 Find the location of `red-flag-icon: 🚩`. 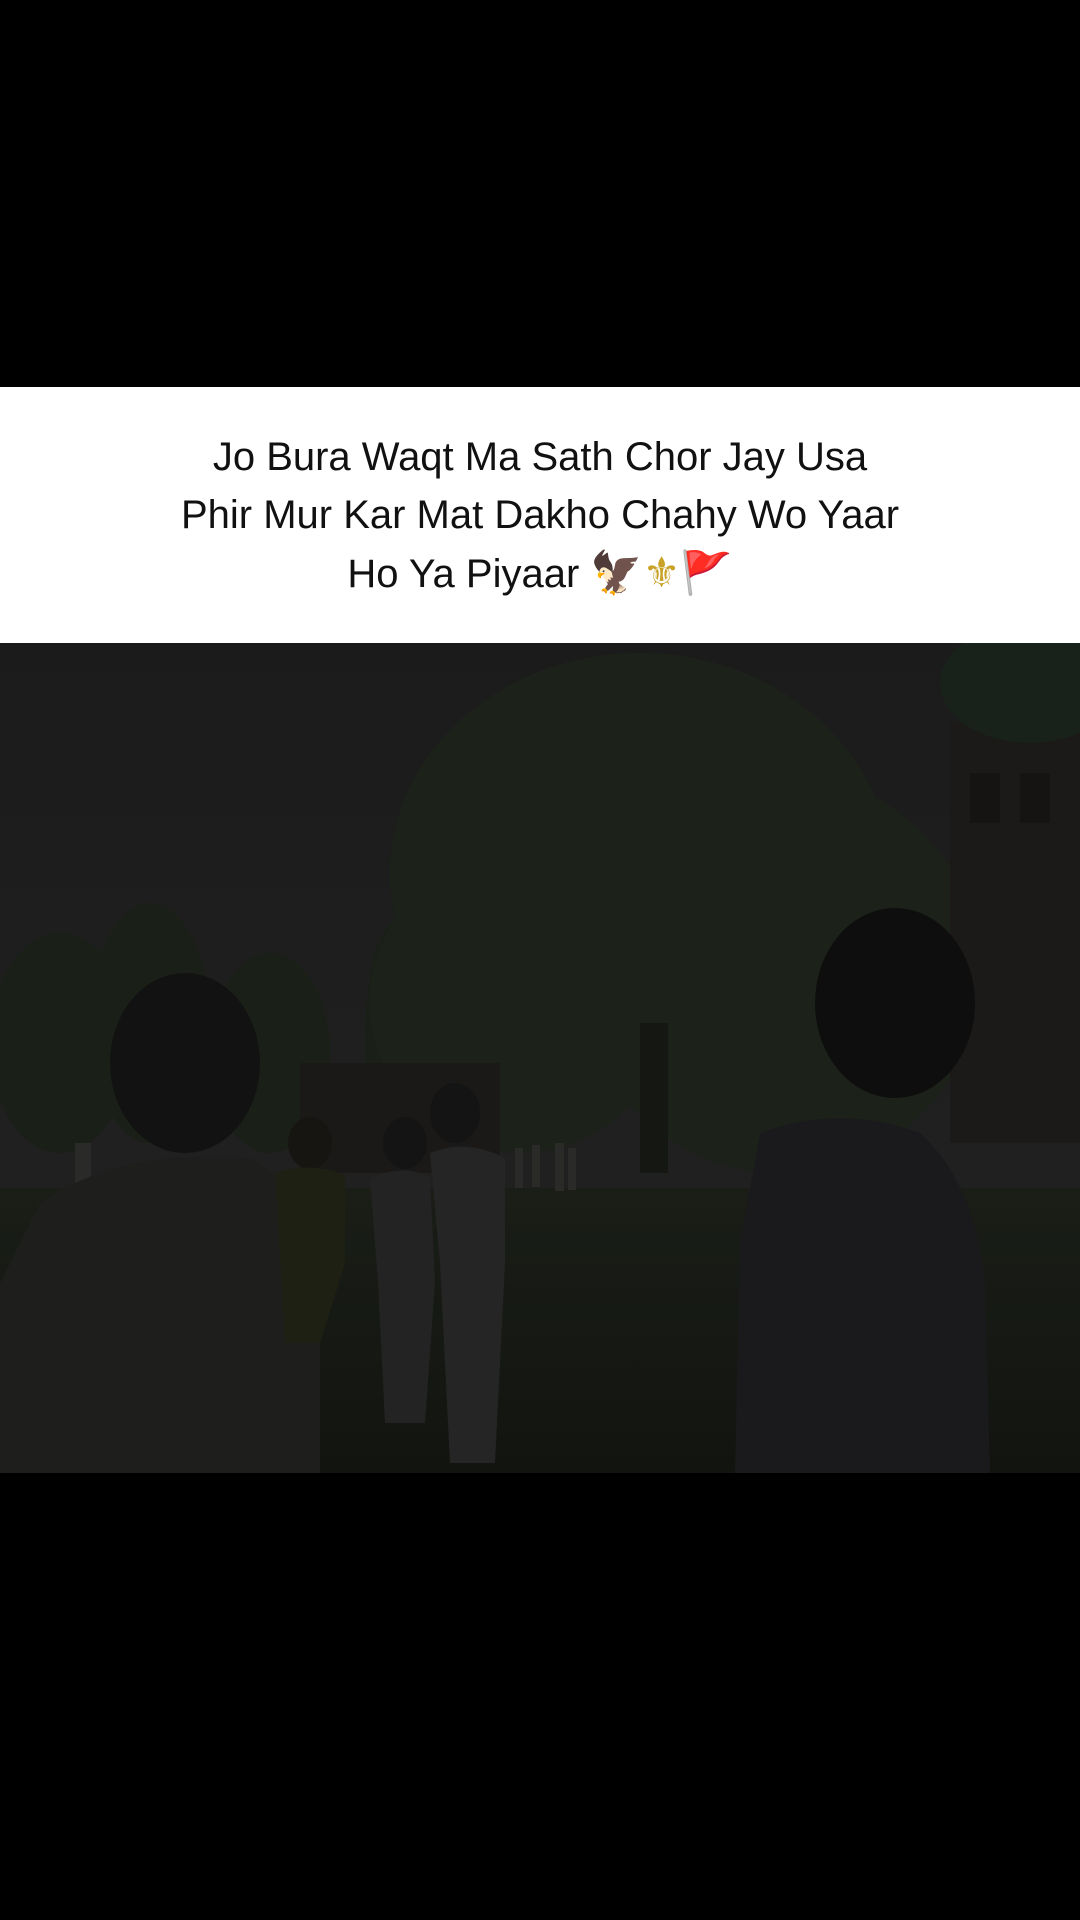

red-flag-icon: 🚩 is located at coordinates (706, 572).